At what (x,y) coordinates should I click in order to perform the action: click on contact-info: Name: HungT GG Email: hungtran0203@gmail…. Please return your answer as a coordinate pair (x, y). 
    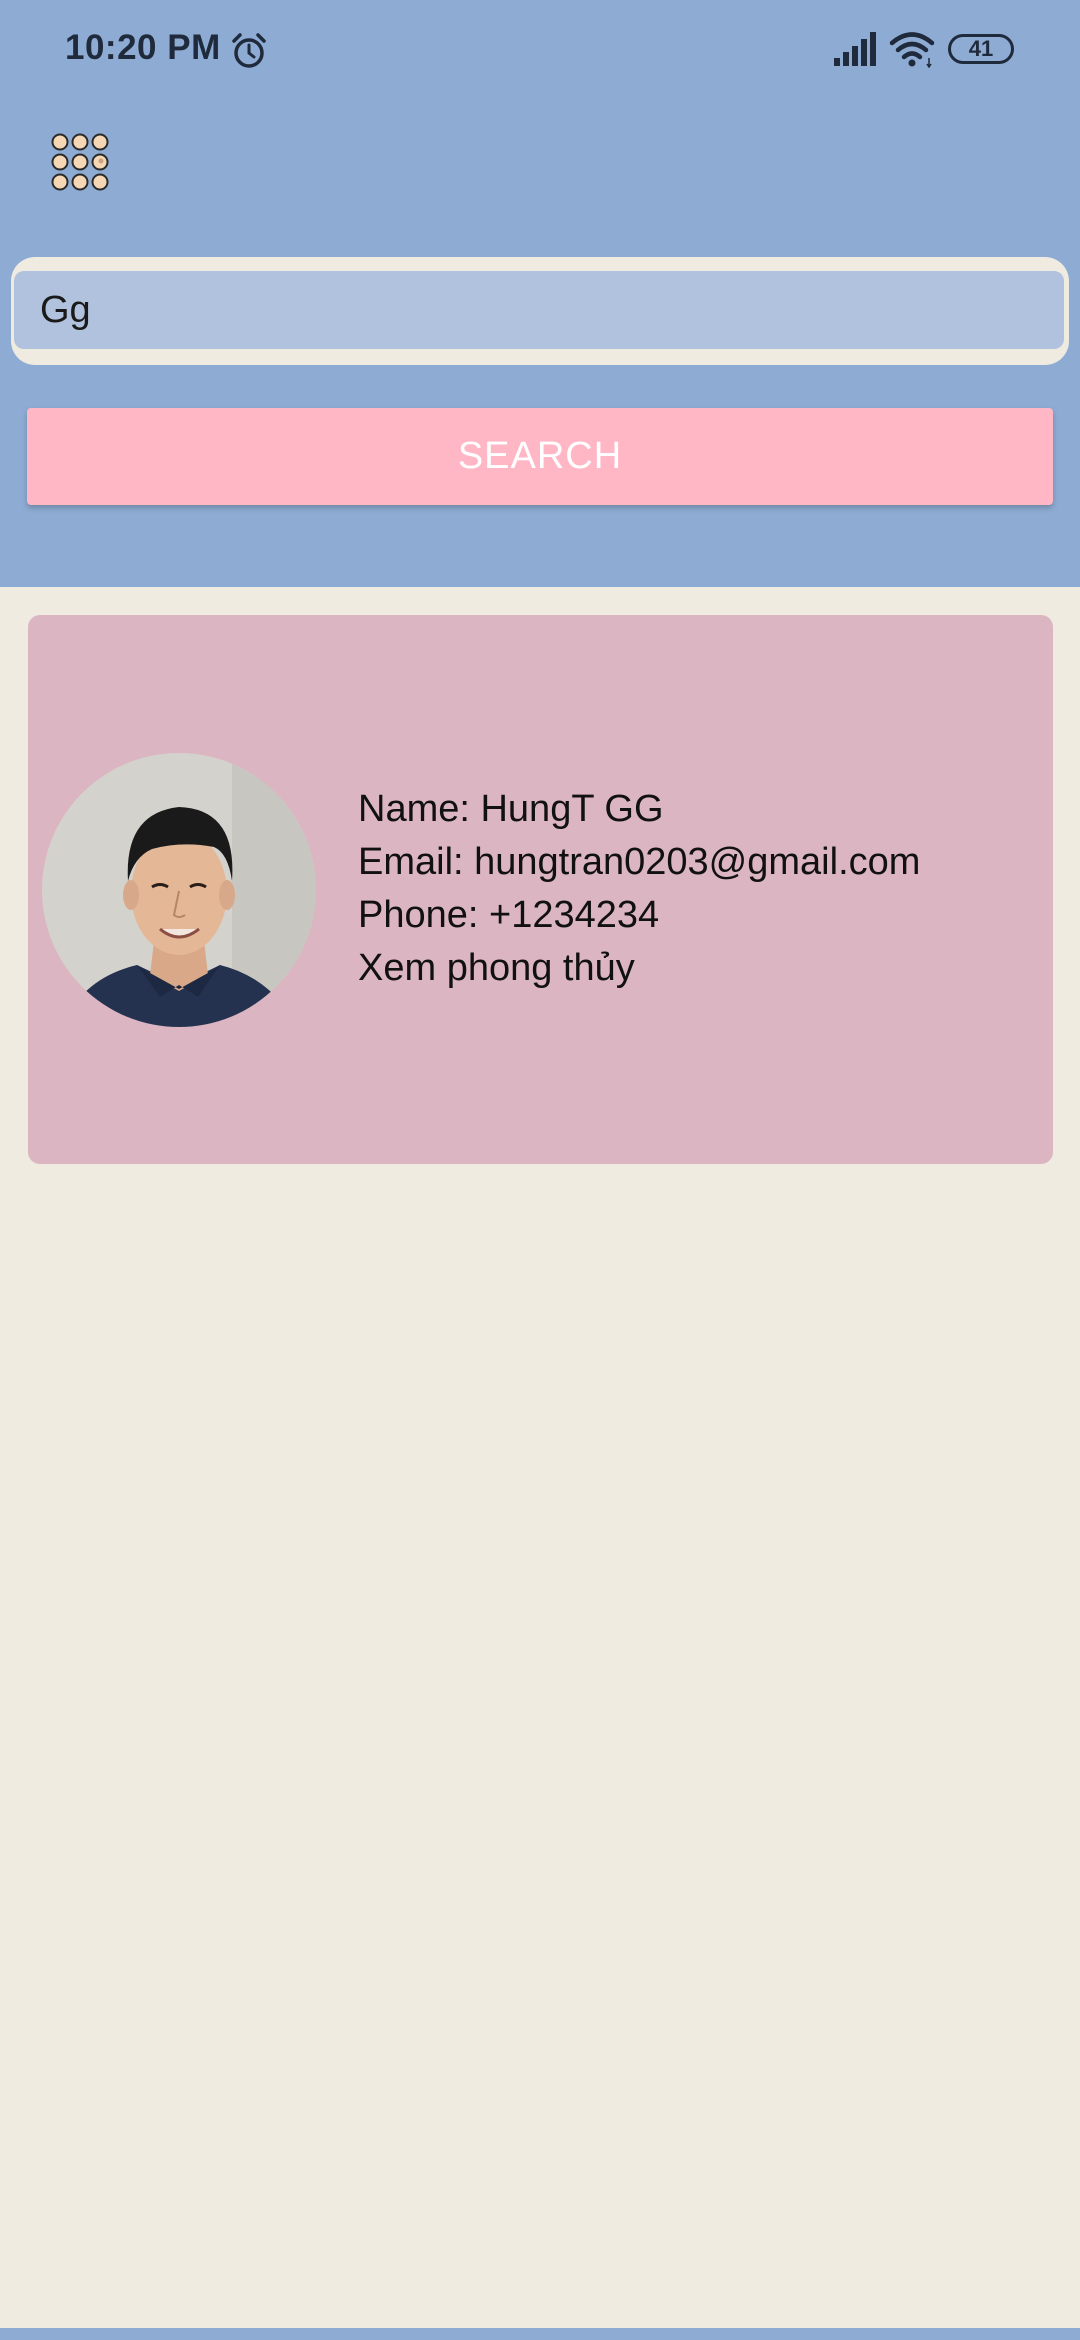
    Looking at the image, I should click on (698, 889).